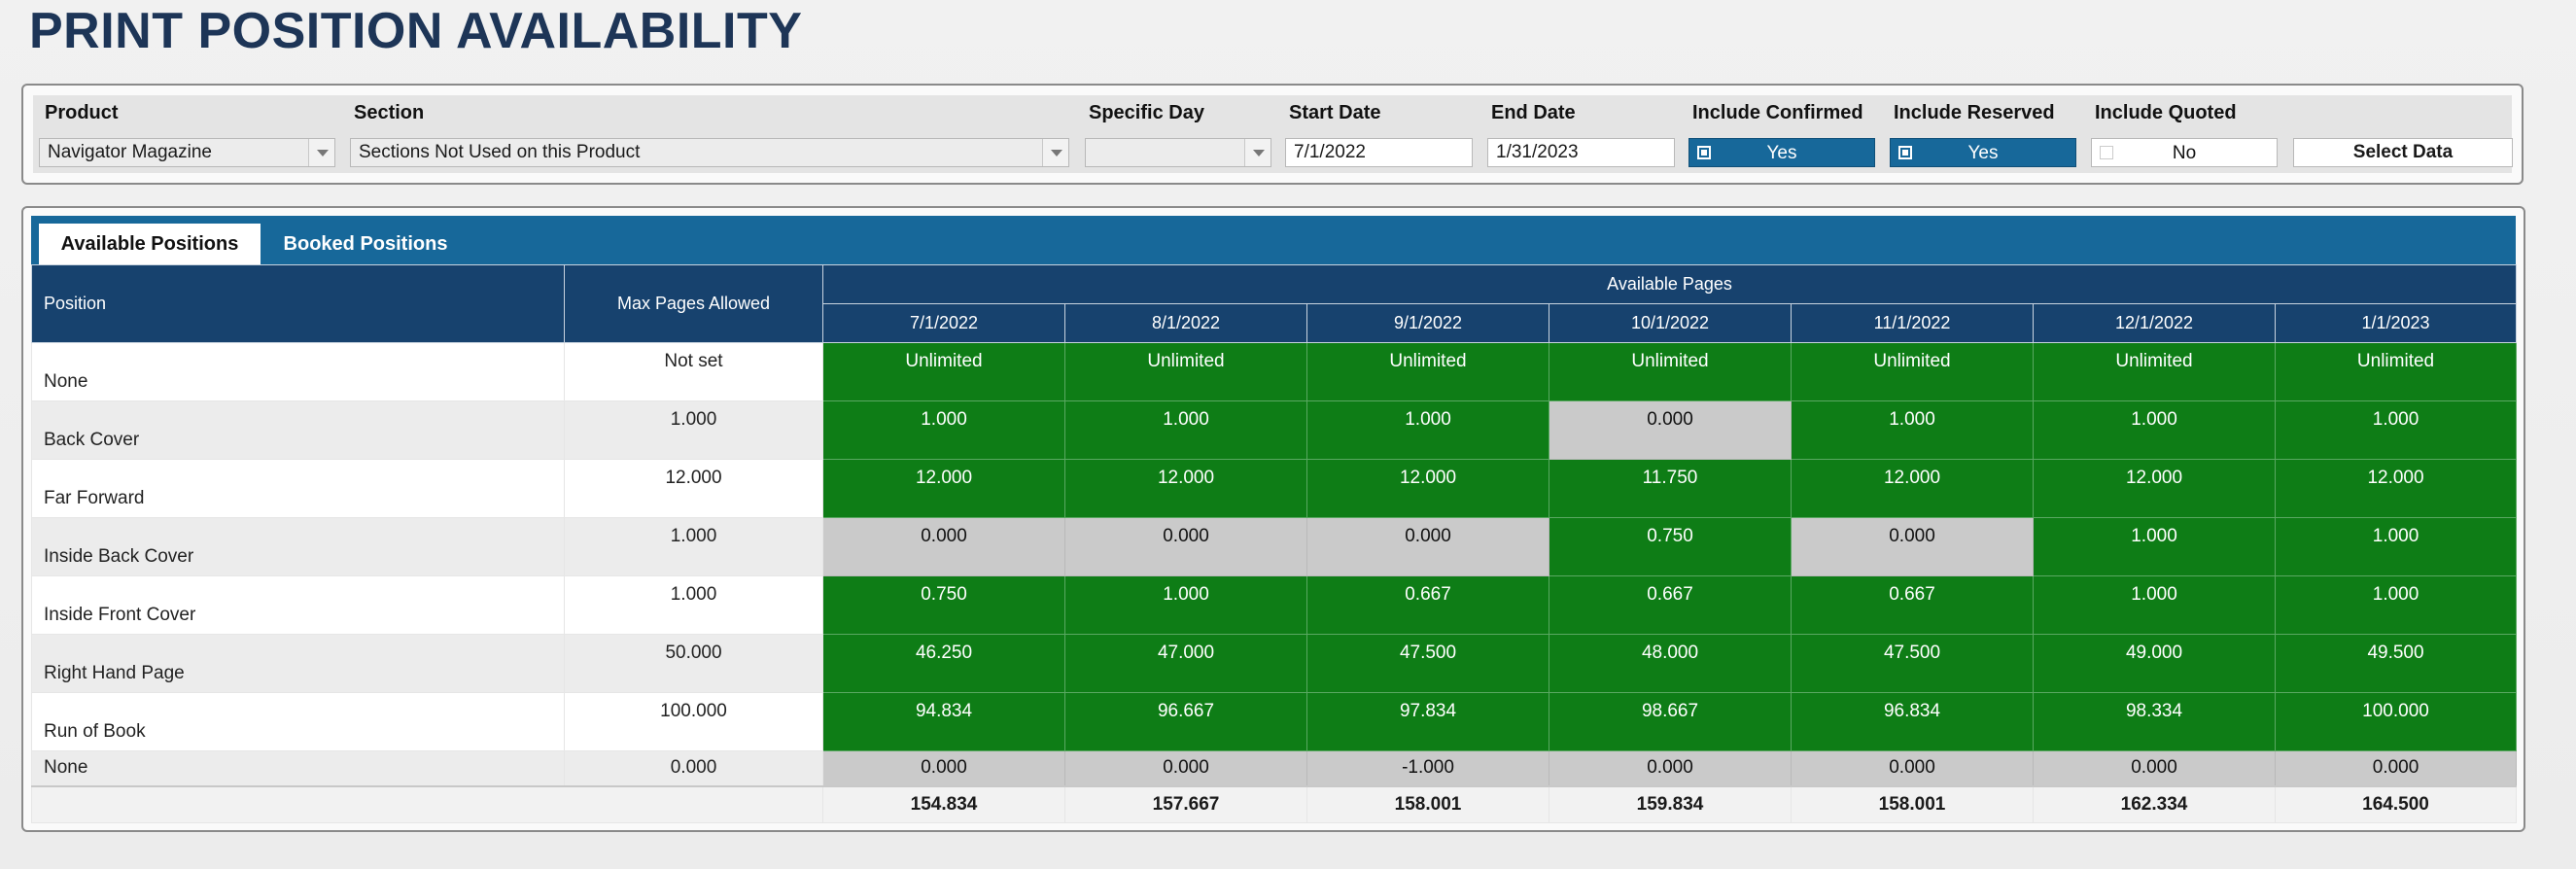 This screenshot has height=869, width=2576. Describe the element at coordinates (1912, 721) in the screenshot. I see `availability-cell: 96.834` at that location.